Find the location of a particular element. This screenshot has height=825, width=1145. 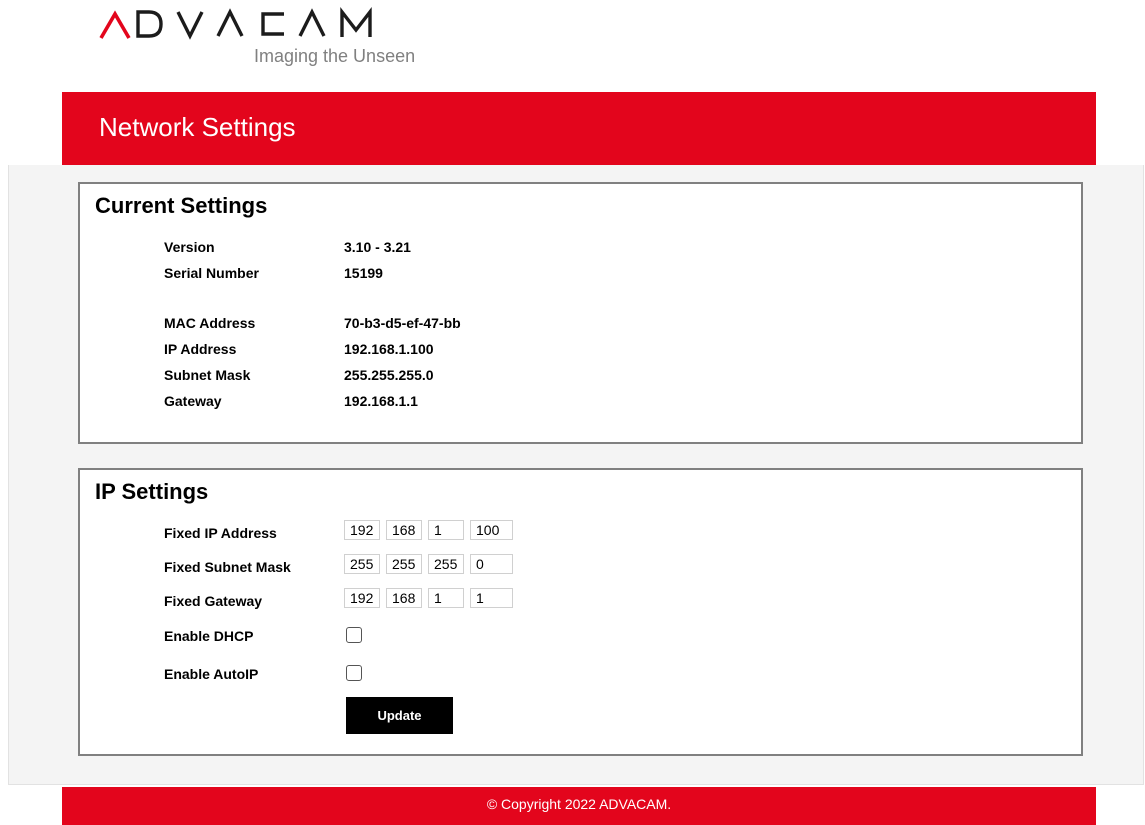

serial-number-label: Serial Number is located at coordinates (211, 273).